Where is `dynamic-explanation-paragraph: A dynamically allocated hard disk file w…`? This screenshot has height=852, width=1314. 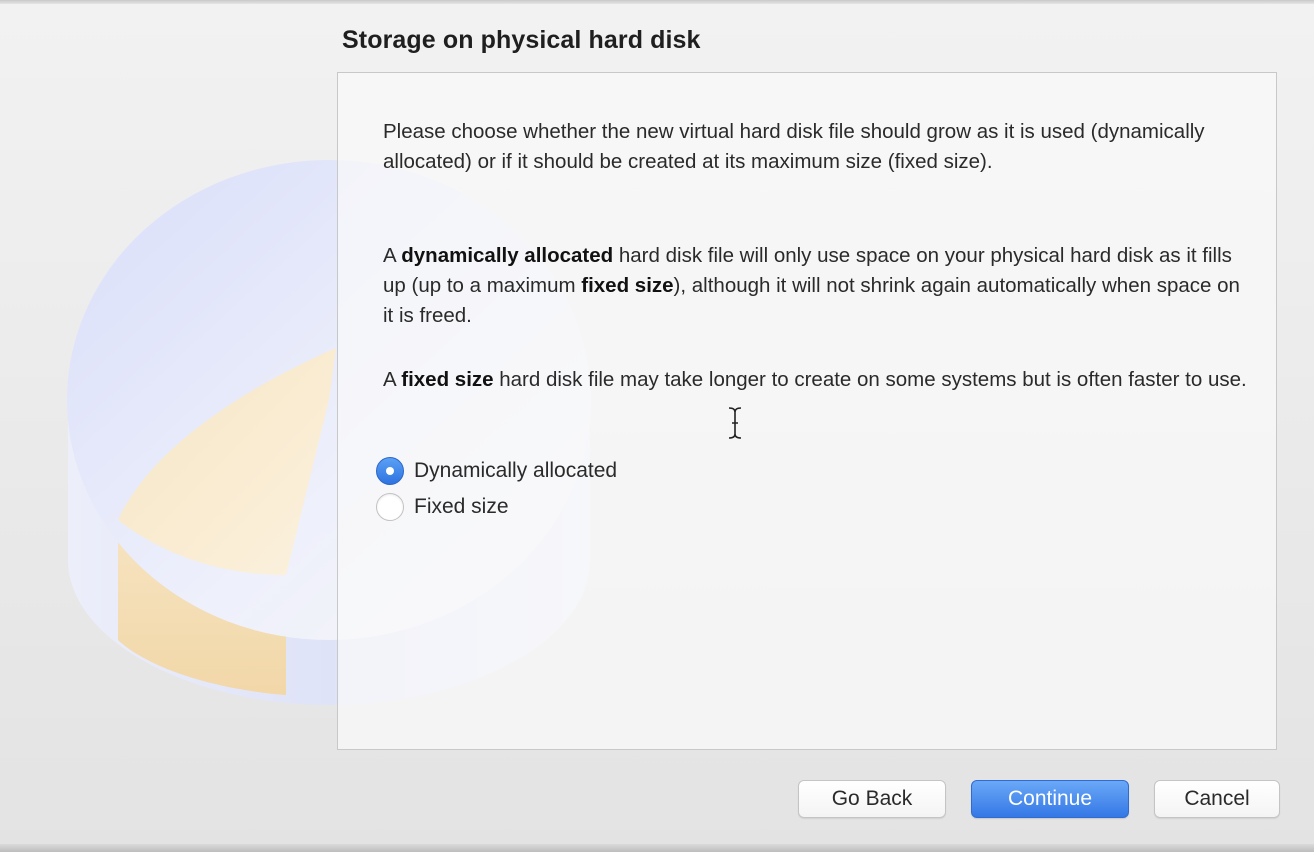
dynamic-explanation-paragraph: A dynamically allocated hard disk file w… is located at coordinates (818, 286).